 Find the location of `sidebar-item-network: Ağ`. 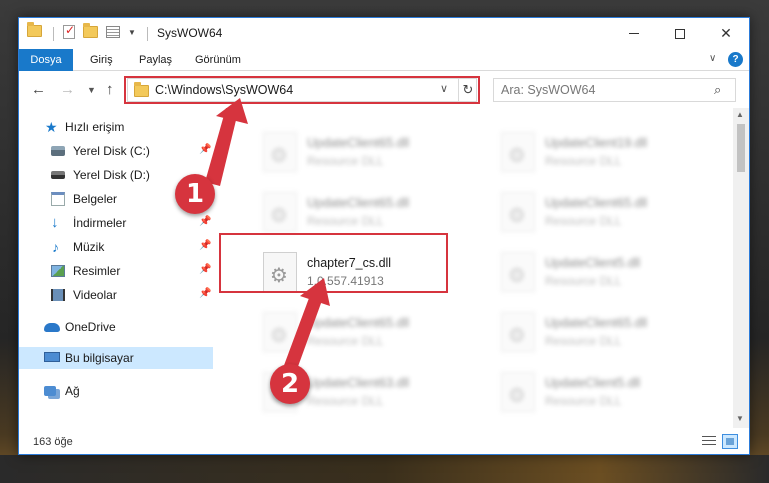

sidebar-item-network: Ağ is located at coordinates (116, 391).